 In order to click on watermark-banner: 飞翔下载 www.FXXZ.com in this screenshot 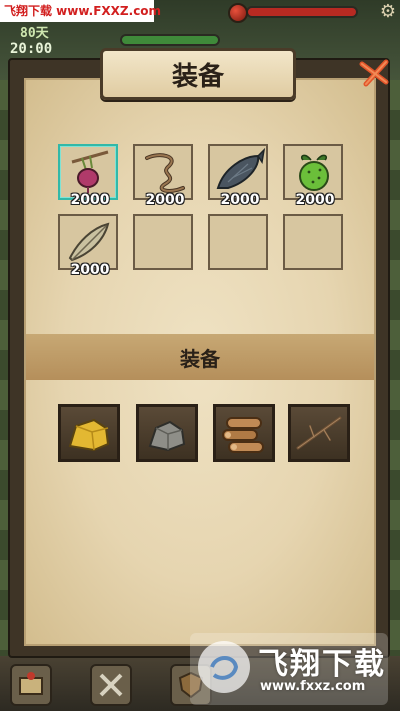, I will do `click(80, 11)`.